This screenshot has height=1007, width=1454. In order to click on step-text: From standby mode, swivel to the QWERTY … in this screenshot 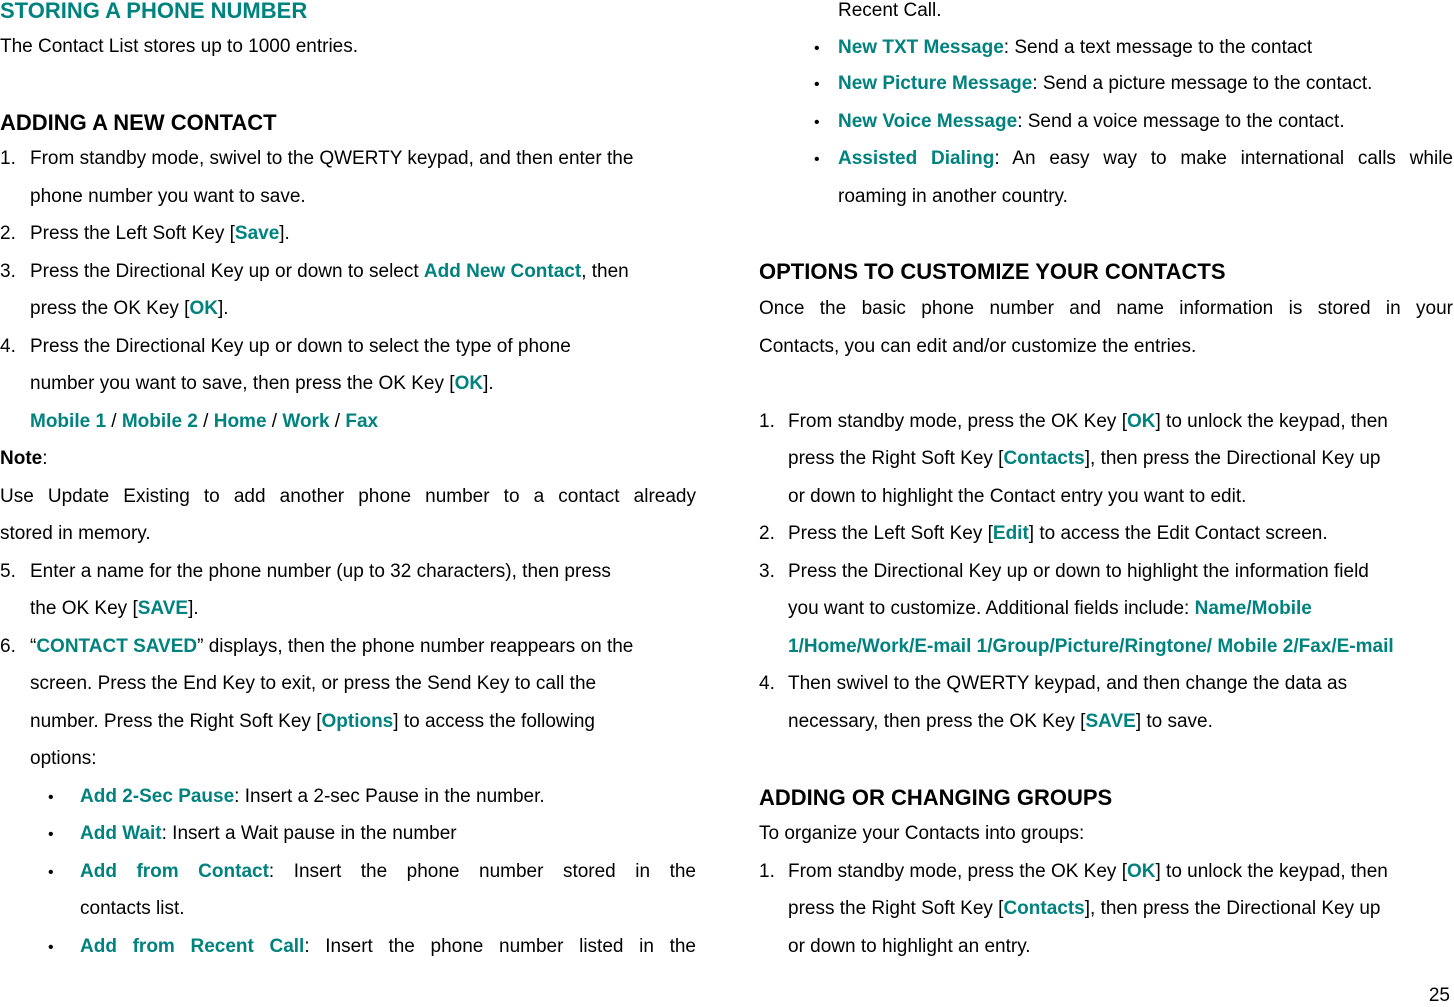, I will do `click(332, 158)`.